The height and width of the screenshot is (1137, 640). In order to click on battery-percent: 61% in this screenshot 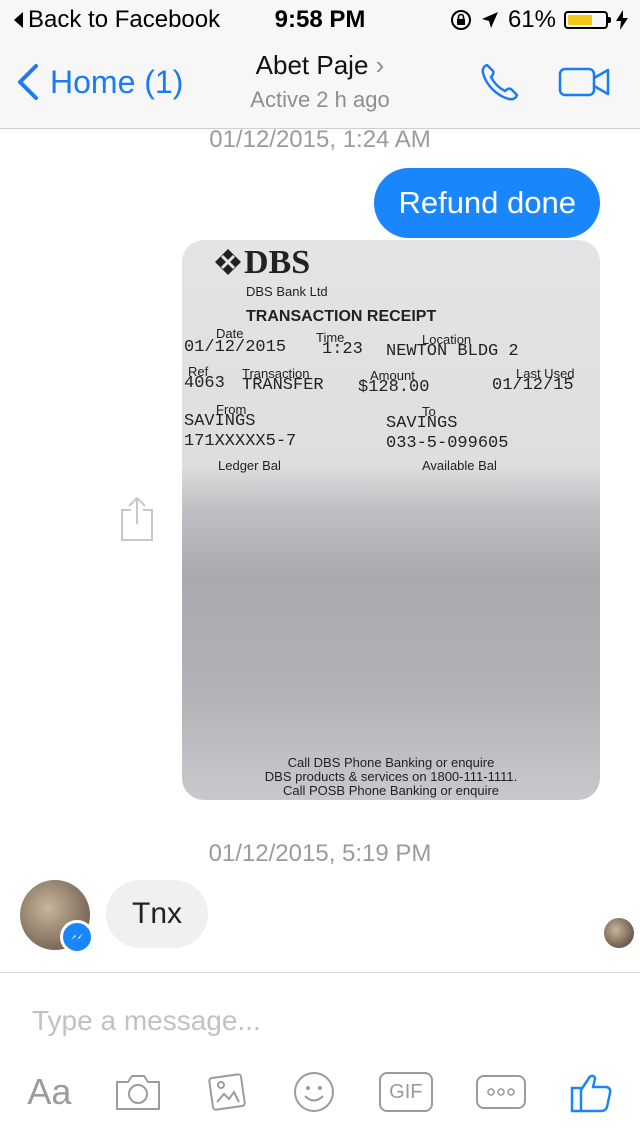, I will do `click(531, 19)`.